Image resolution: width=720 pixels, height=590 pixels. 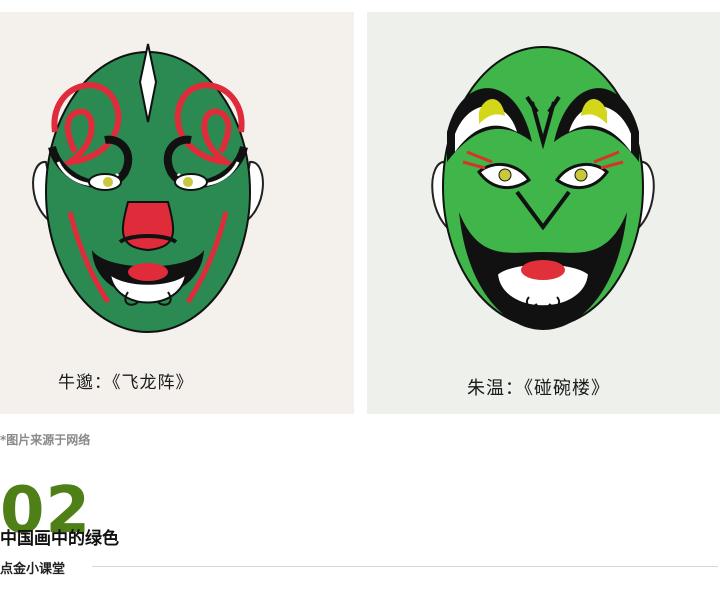 I want to click on section-divider, so click(x=405, y=566).